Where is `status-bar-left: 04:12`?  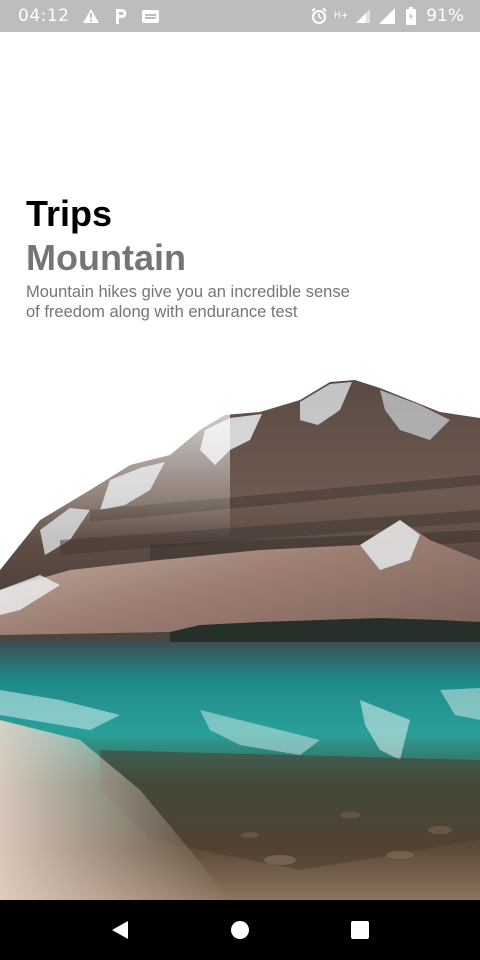
status-bar-left: 04:12 is located at coordinates (89, 16).